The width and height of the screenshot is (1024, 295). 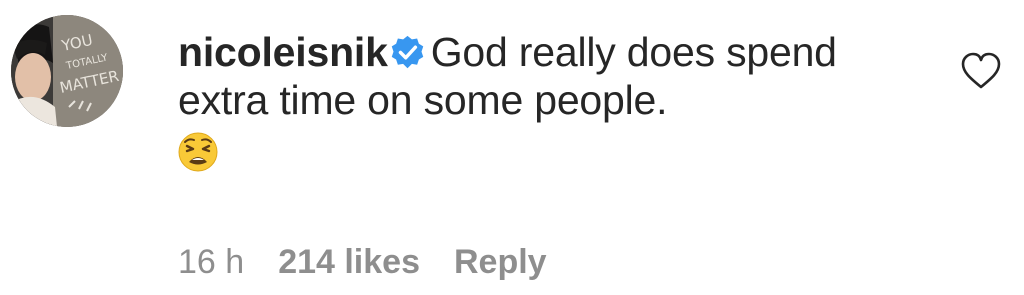 What do you see at coordinates (211, 262) in the screenshot?
I see `comment-timestamp: 16 h` at bounding box center [211, 262].